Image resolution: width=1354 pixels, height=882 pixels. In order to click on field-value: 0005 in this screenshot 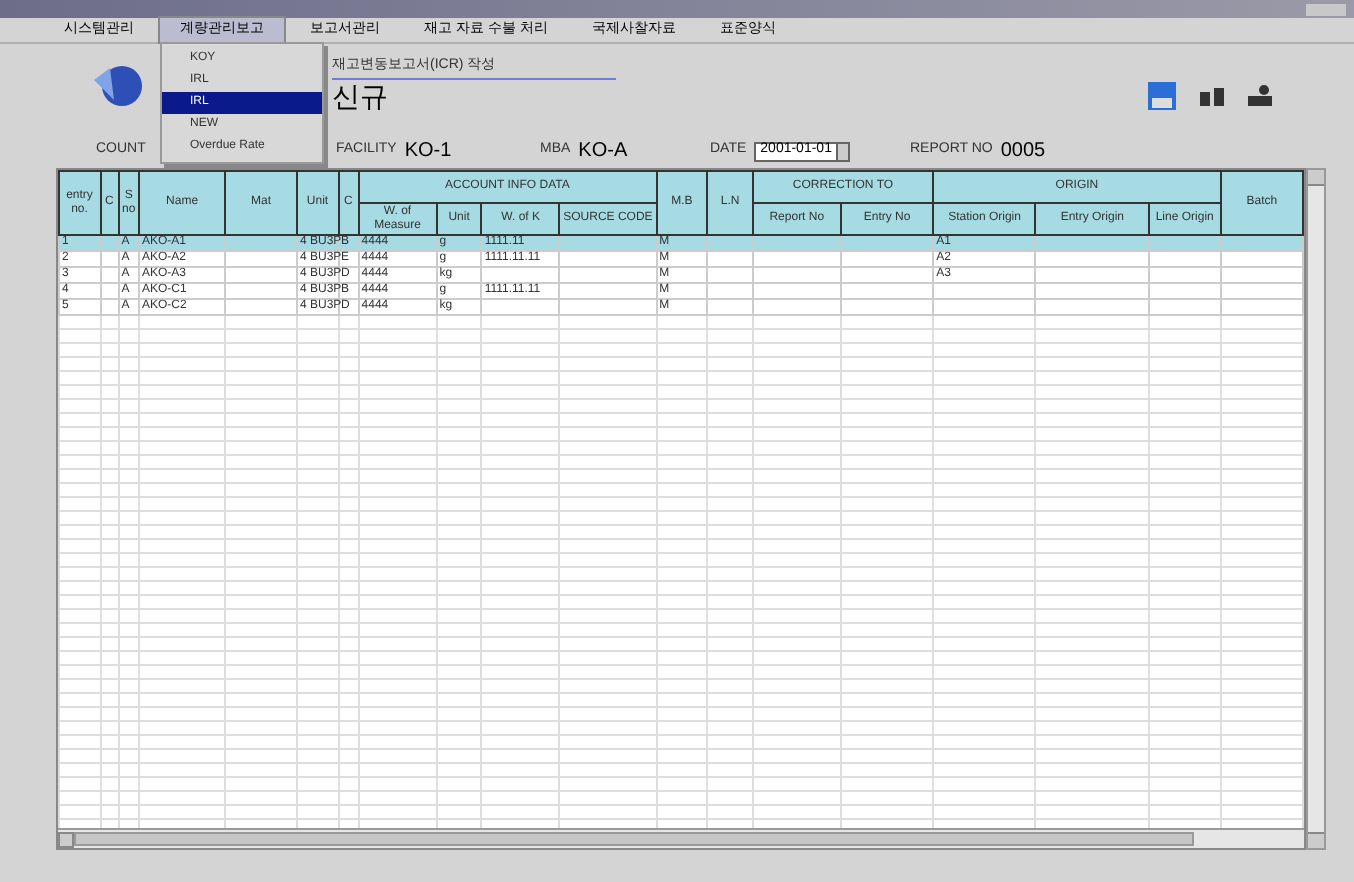, I will do `click(1023, 152)`.